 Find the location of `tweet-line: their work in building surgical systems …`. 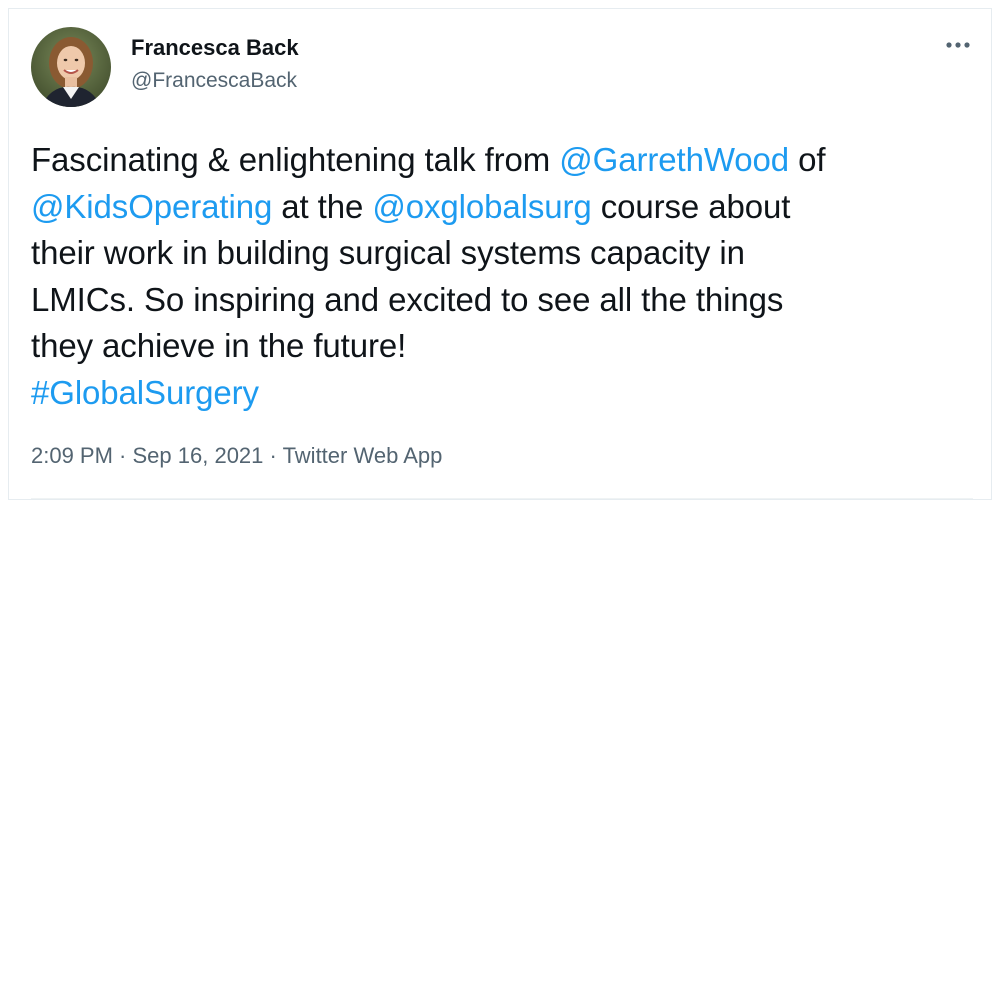

tweet-line: their work in building surgical systems … is located at coordinates (506, 253).